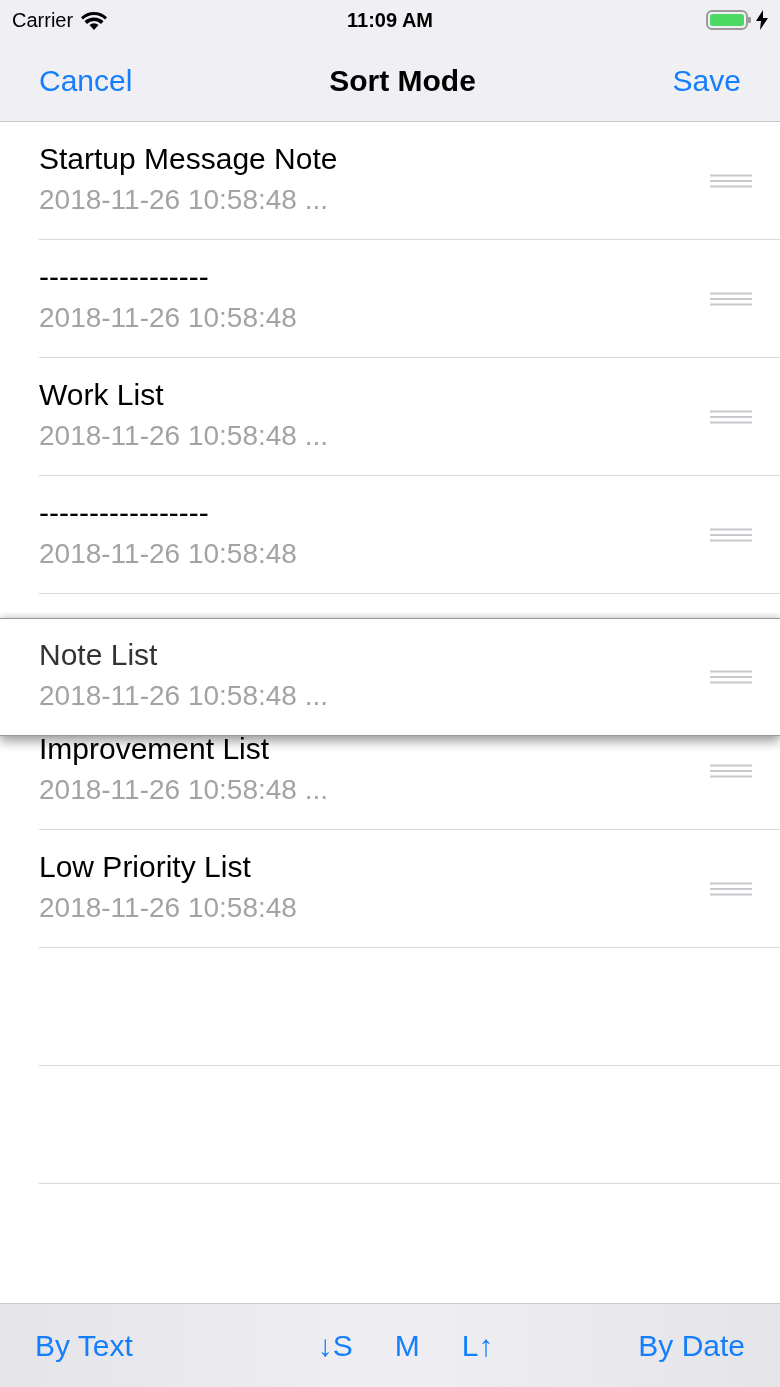 The height and width of the screenshot is (1387, 780). I want to click on note-title: Improvement List, so click(155, 748).